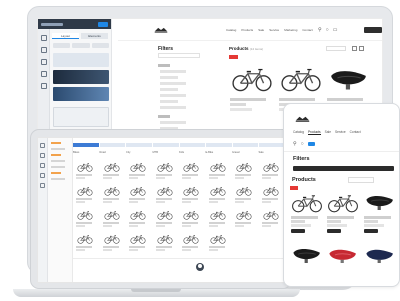 The width and height of the screenshot is (400, 301). Describe the element at coordinates (103, 24) in the screenshot. I see `builder-save-button` at that location.